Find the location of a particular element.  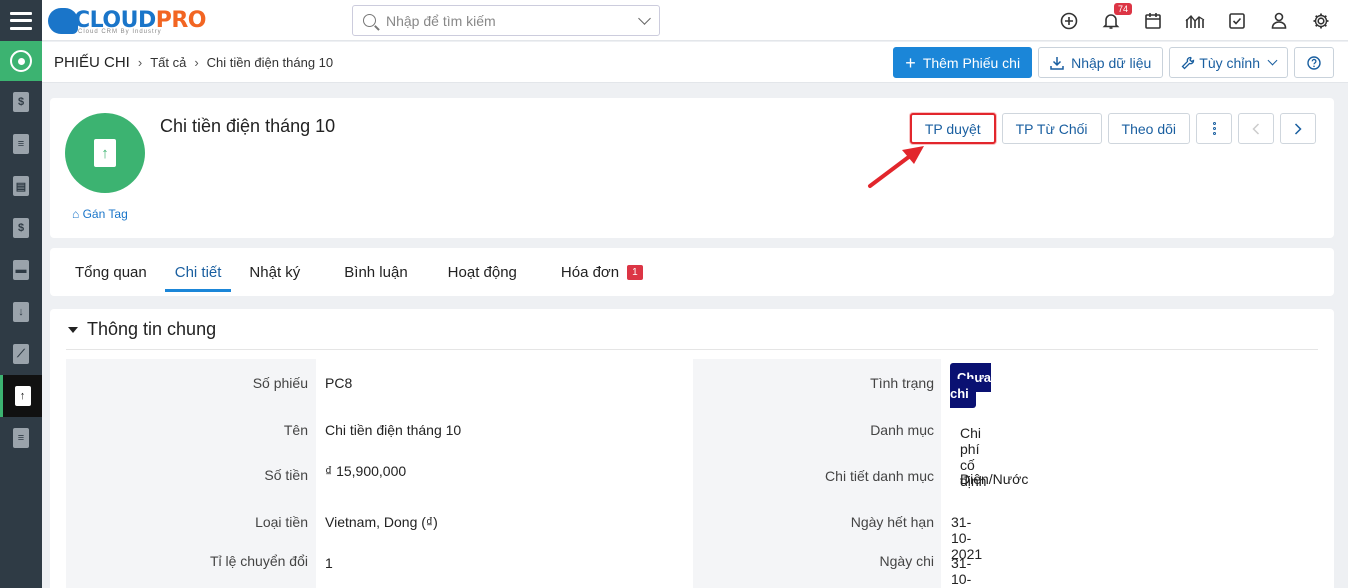

gear-icon is located at coordinates (1321, 20).